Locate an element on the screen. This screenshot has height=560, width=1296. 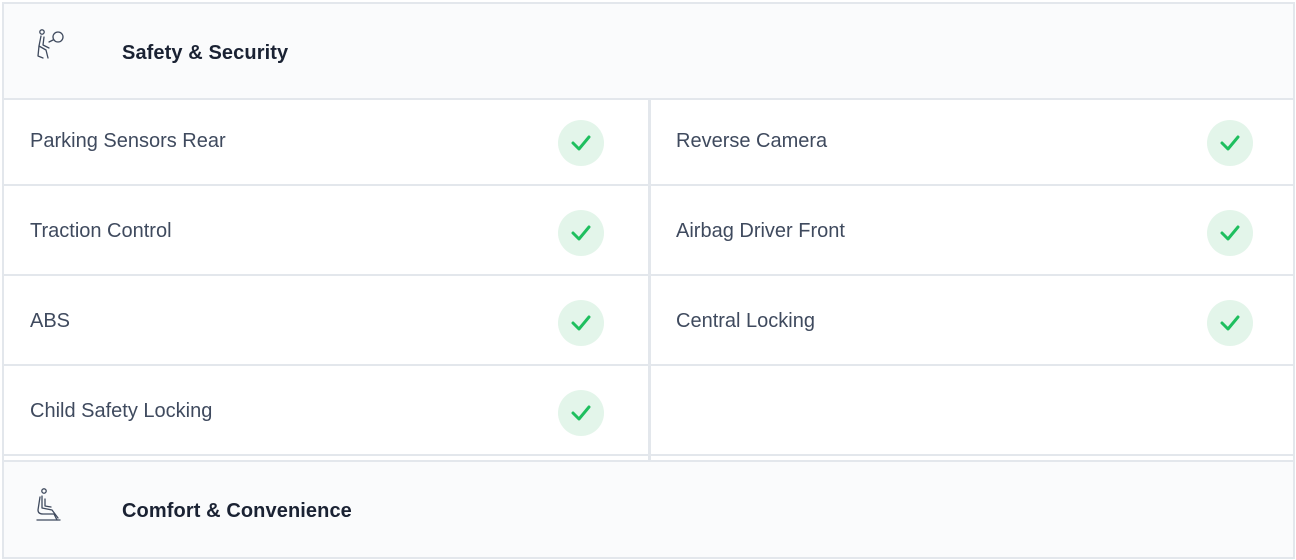
feature-label: Child Safety Locking is located at coordinates (121, 411).